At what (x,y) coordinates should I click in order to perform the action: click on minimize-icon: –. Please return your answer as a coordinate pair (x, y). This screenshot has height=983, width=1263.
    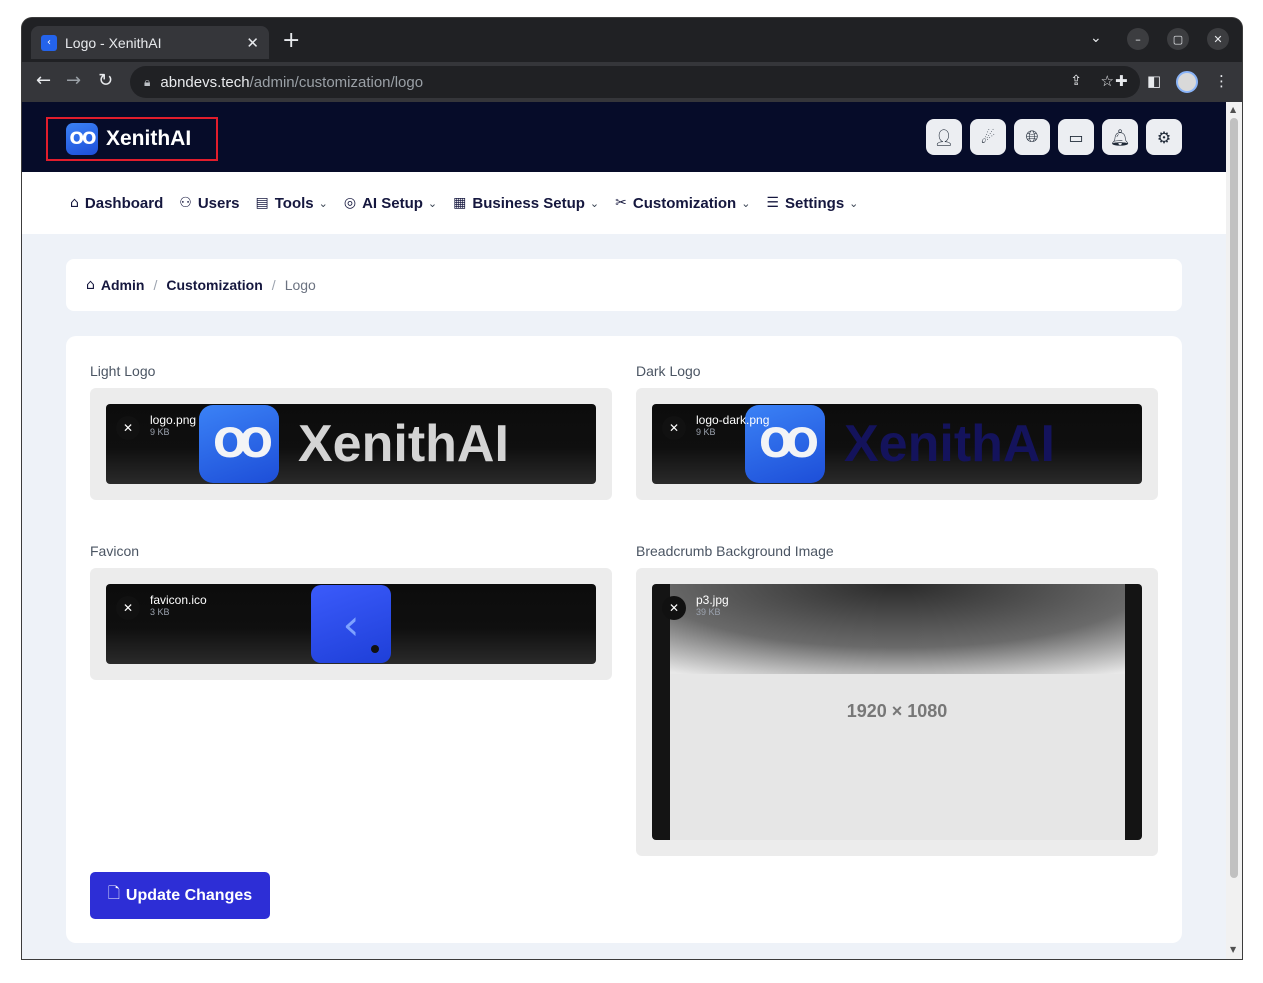
    Looking at the image, I should click on (1138, 39).